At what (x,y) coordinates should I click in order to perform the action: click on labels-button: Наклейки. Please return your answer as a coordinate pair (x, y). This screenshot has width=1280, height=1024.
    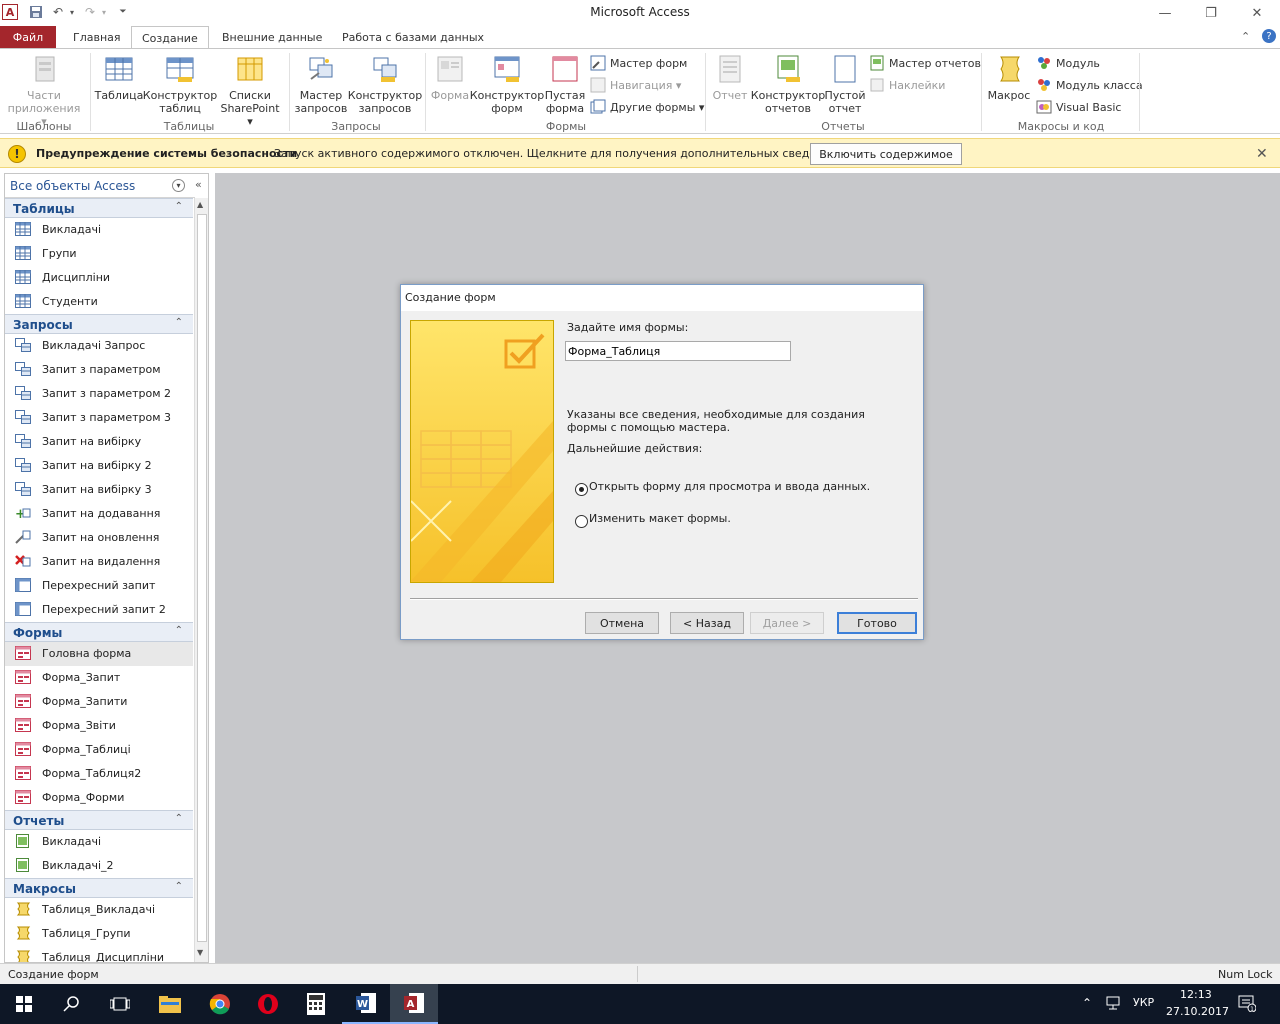
    Looking at the image, I should click on (907, 85).